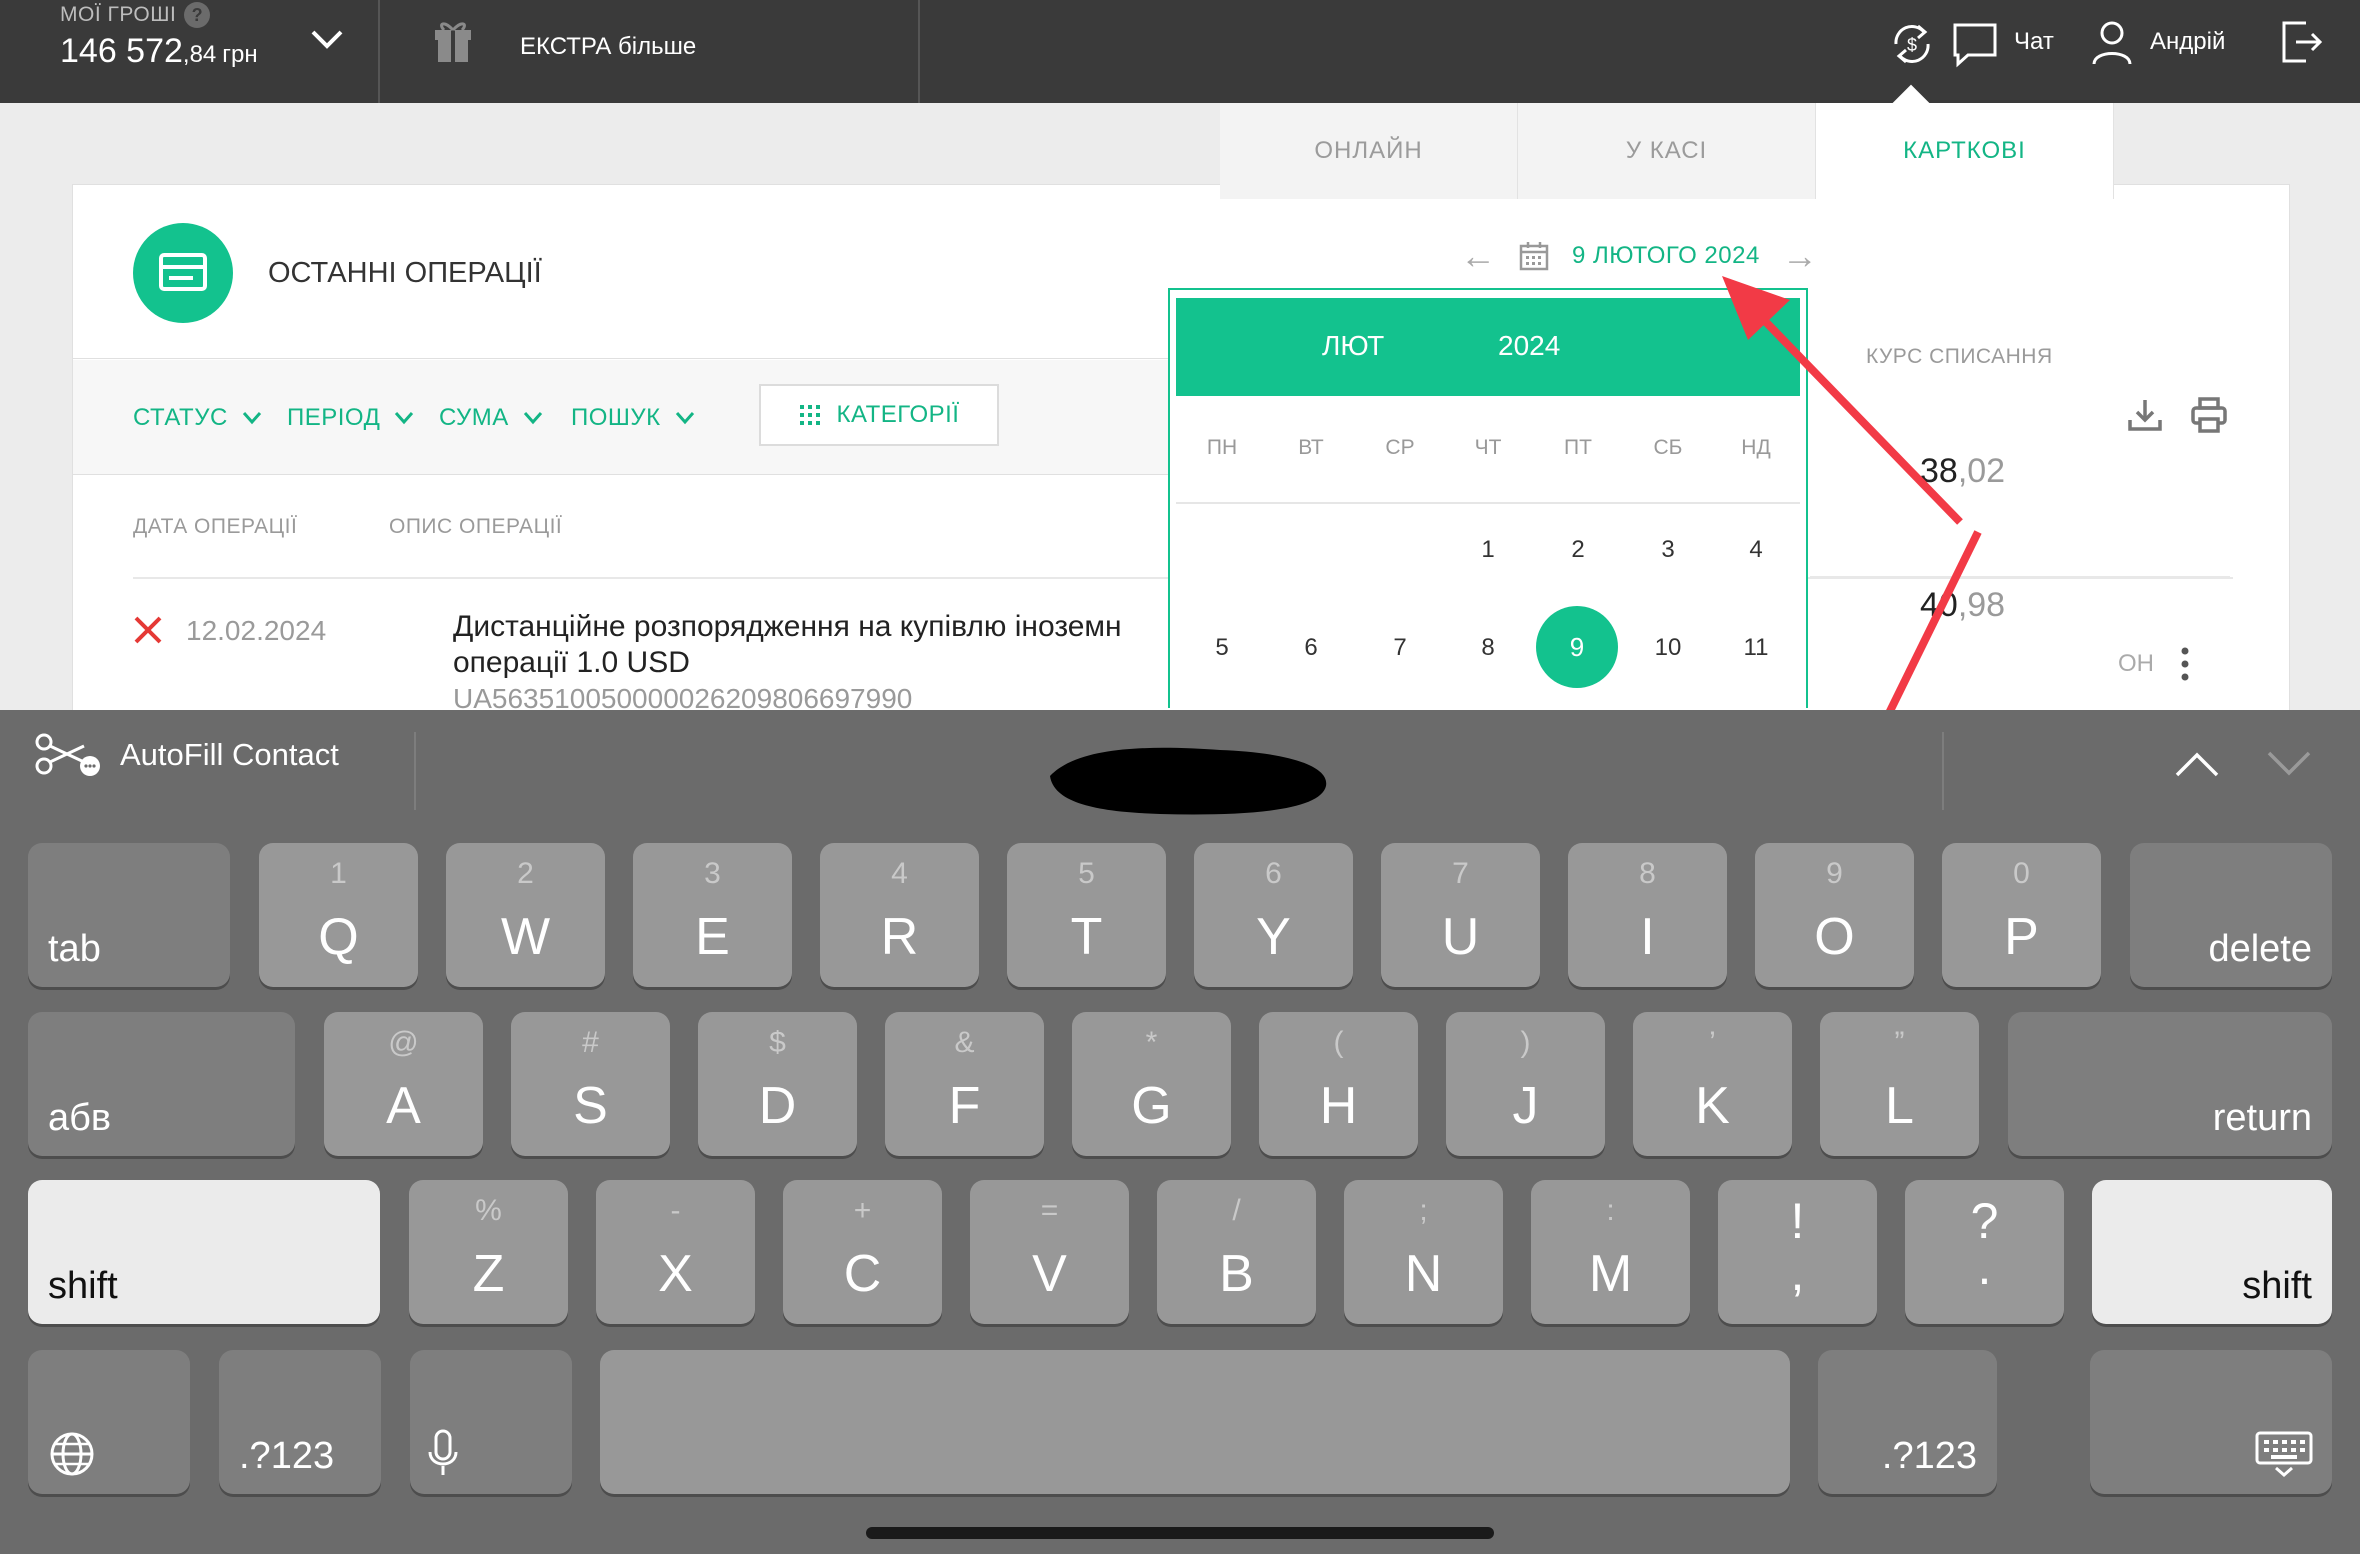 This screenshot has height=1554, width=2360. What do you see at coordinates (1965, 151) in the screenshot?
I see `tab-card: КАРТКОВІ` at bounding box center [1965, 151].